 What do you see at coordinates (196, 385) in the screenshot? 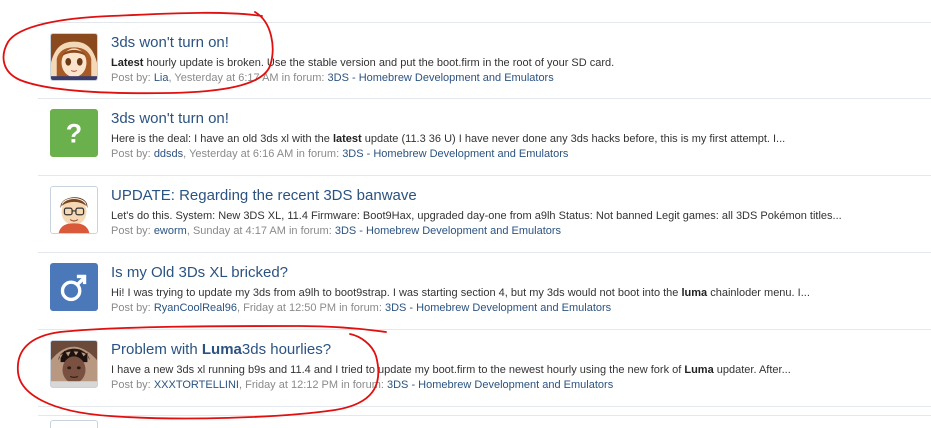
I see `author-link: XXXTORTELLINI` at bounding box center [196, 385].